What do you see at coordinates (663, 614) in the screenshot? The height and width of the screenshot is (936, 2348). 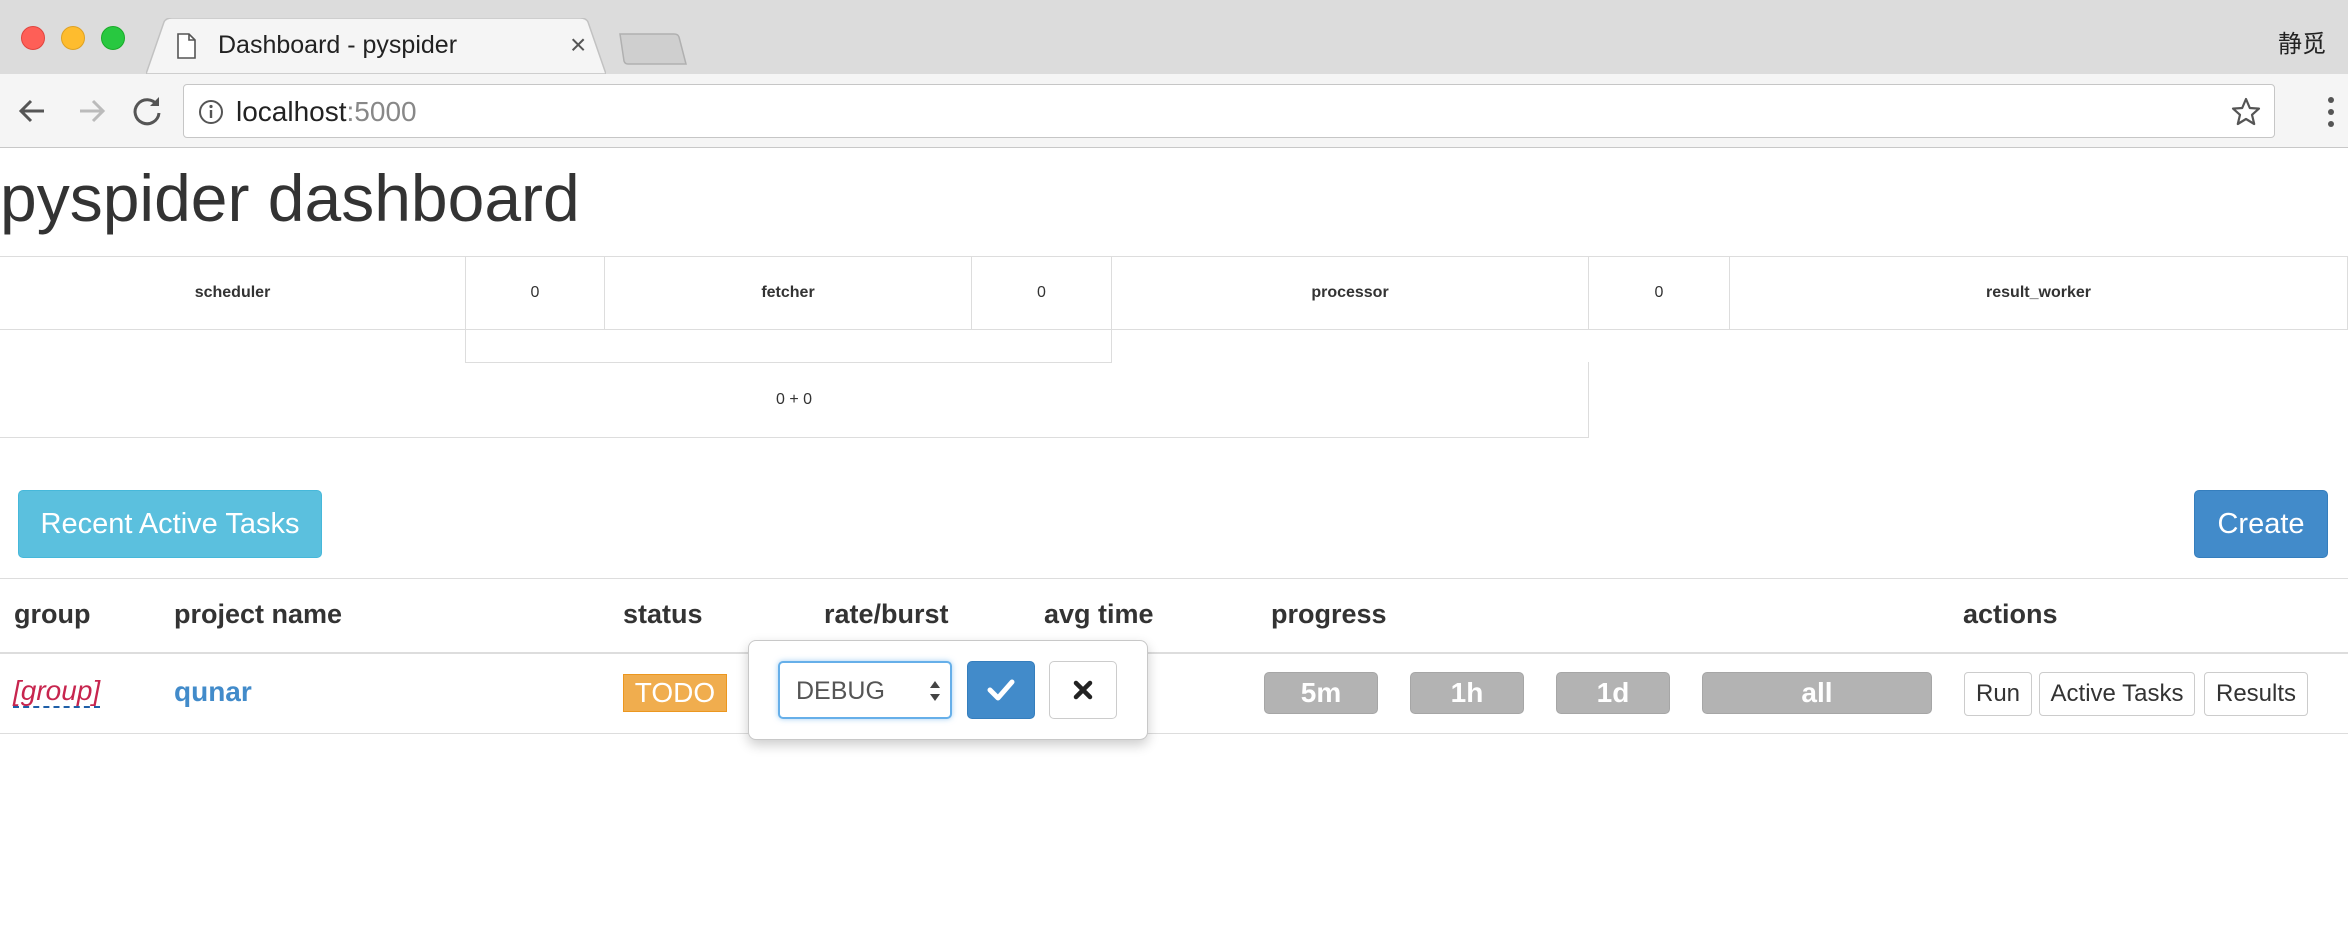 I see `header-status: status` at bounding box center [663, 614].